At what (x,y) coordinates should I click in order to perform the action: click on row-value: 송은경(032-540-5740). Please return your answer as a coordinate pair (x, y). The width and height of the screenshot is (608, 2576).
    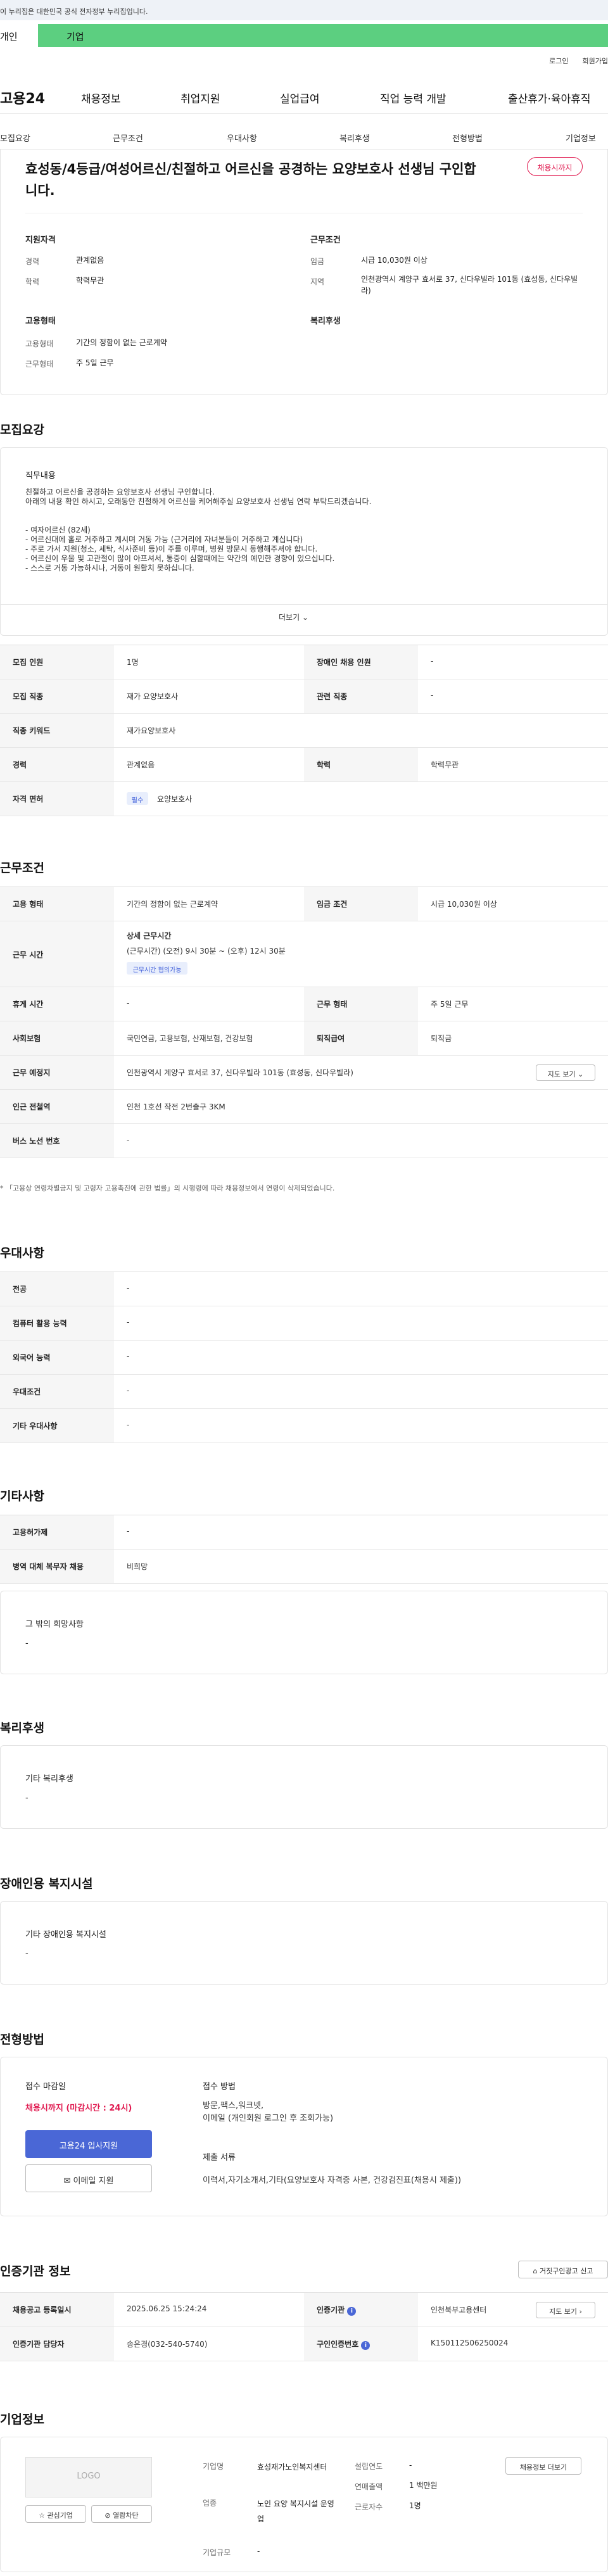
    Looking at the image, I should click on (167, 2344).